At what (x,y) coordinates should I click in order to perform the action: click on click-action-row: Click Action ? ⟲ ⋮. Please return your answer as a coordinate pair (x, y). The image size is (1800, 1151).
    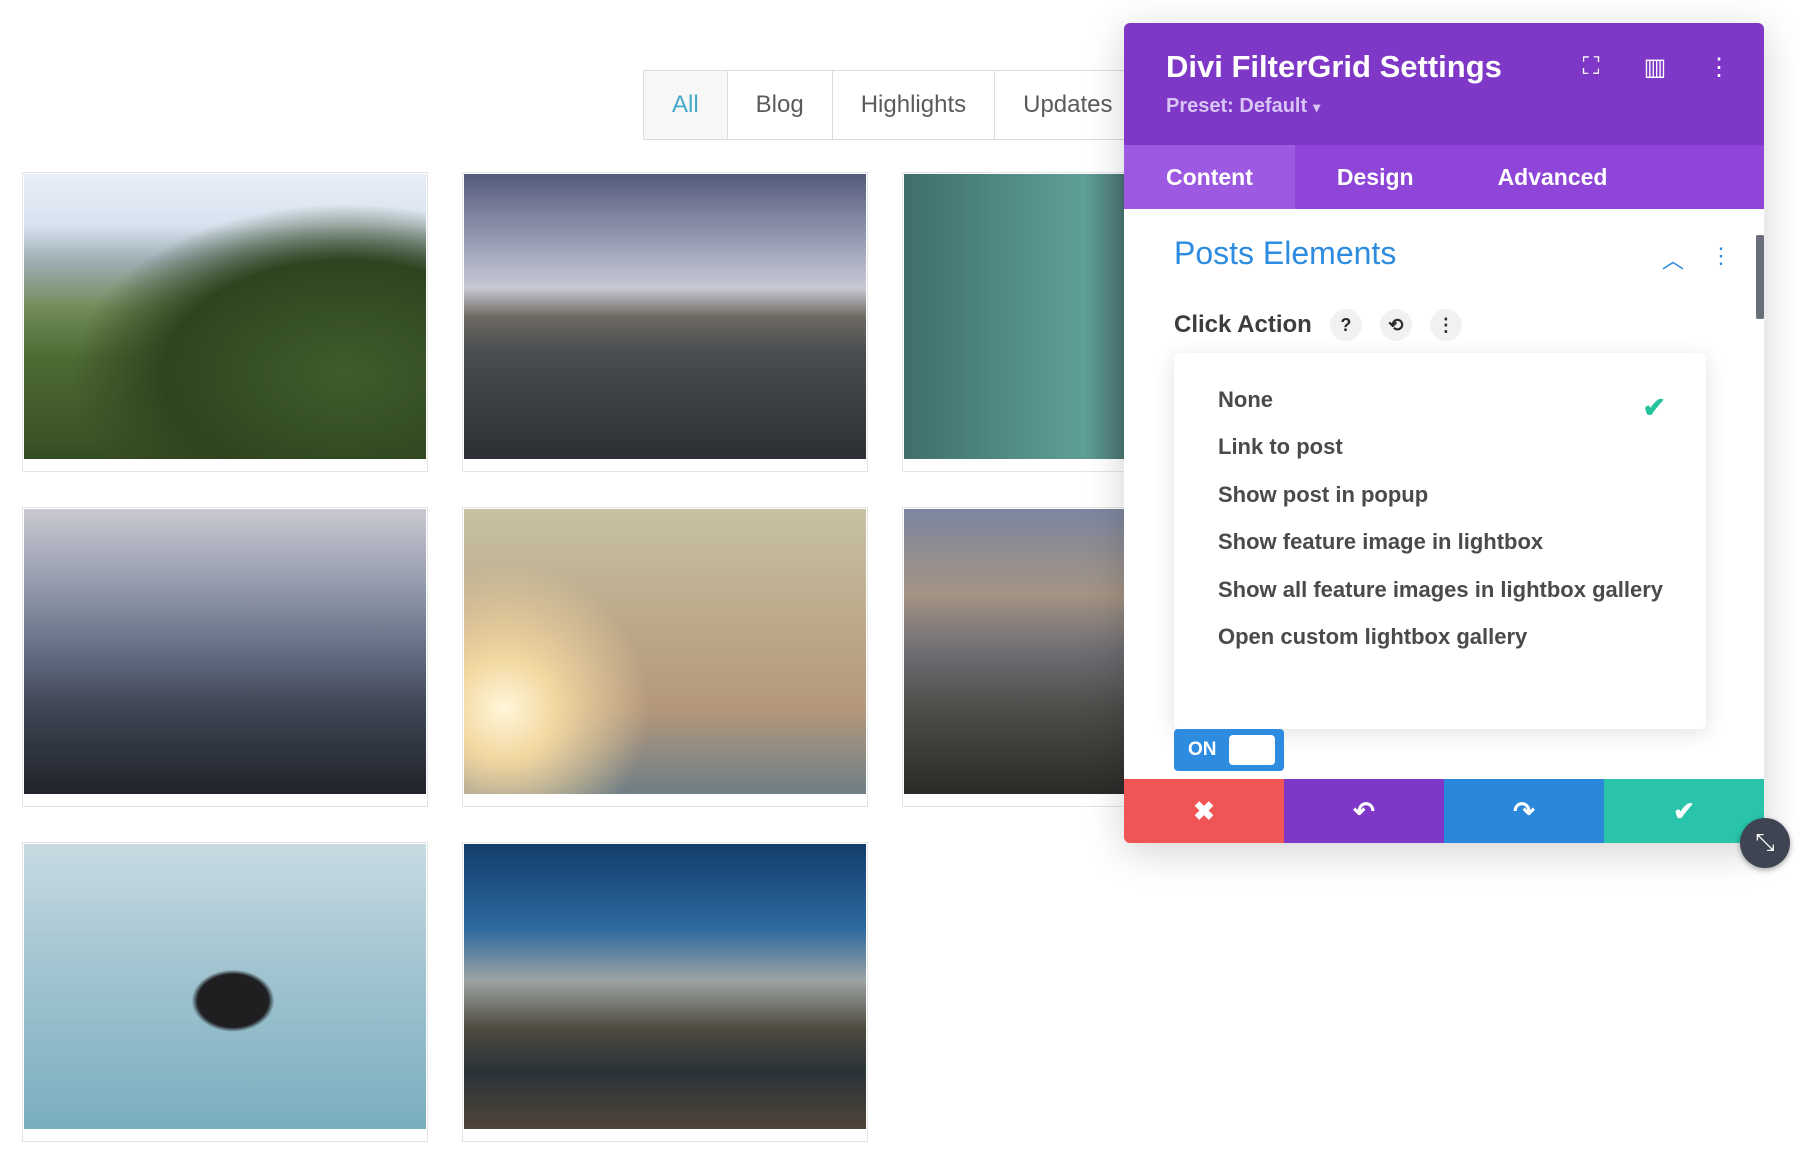
    Looking at the image, I should click on (1318, 325).